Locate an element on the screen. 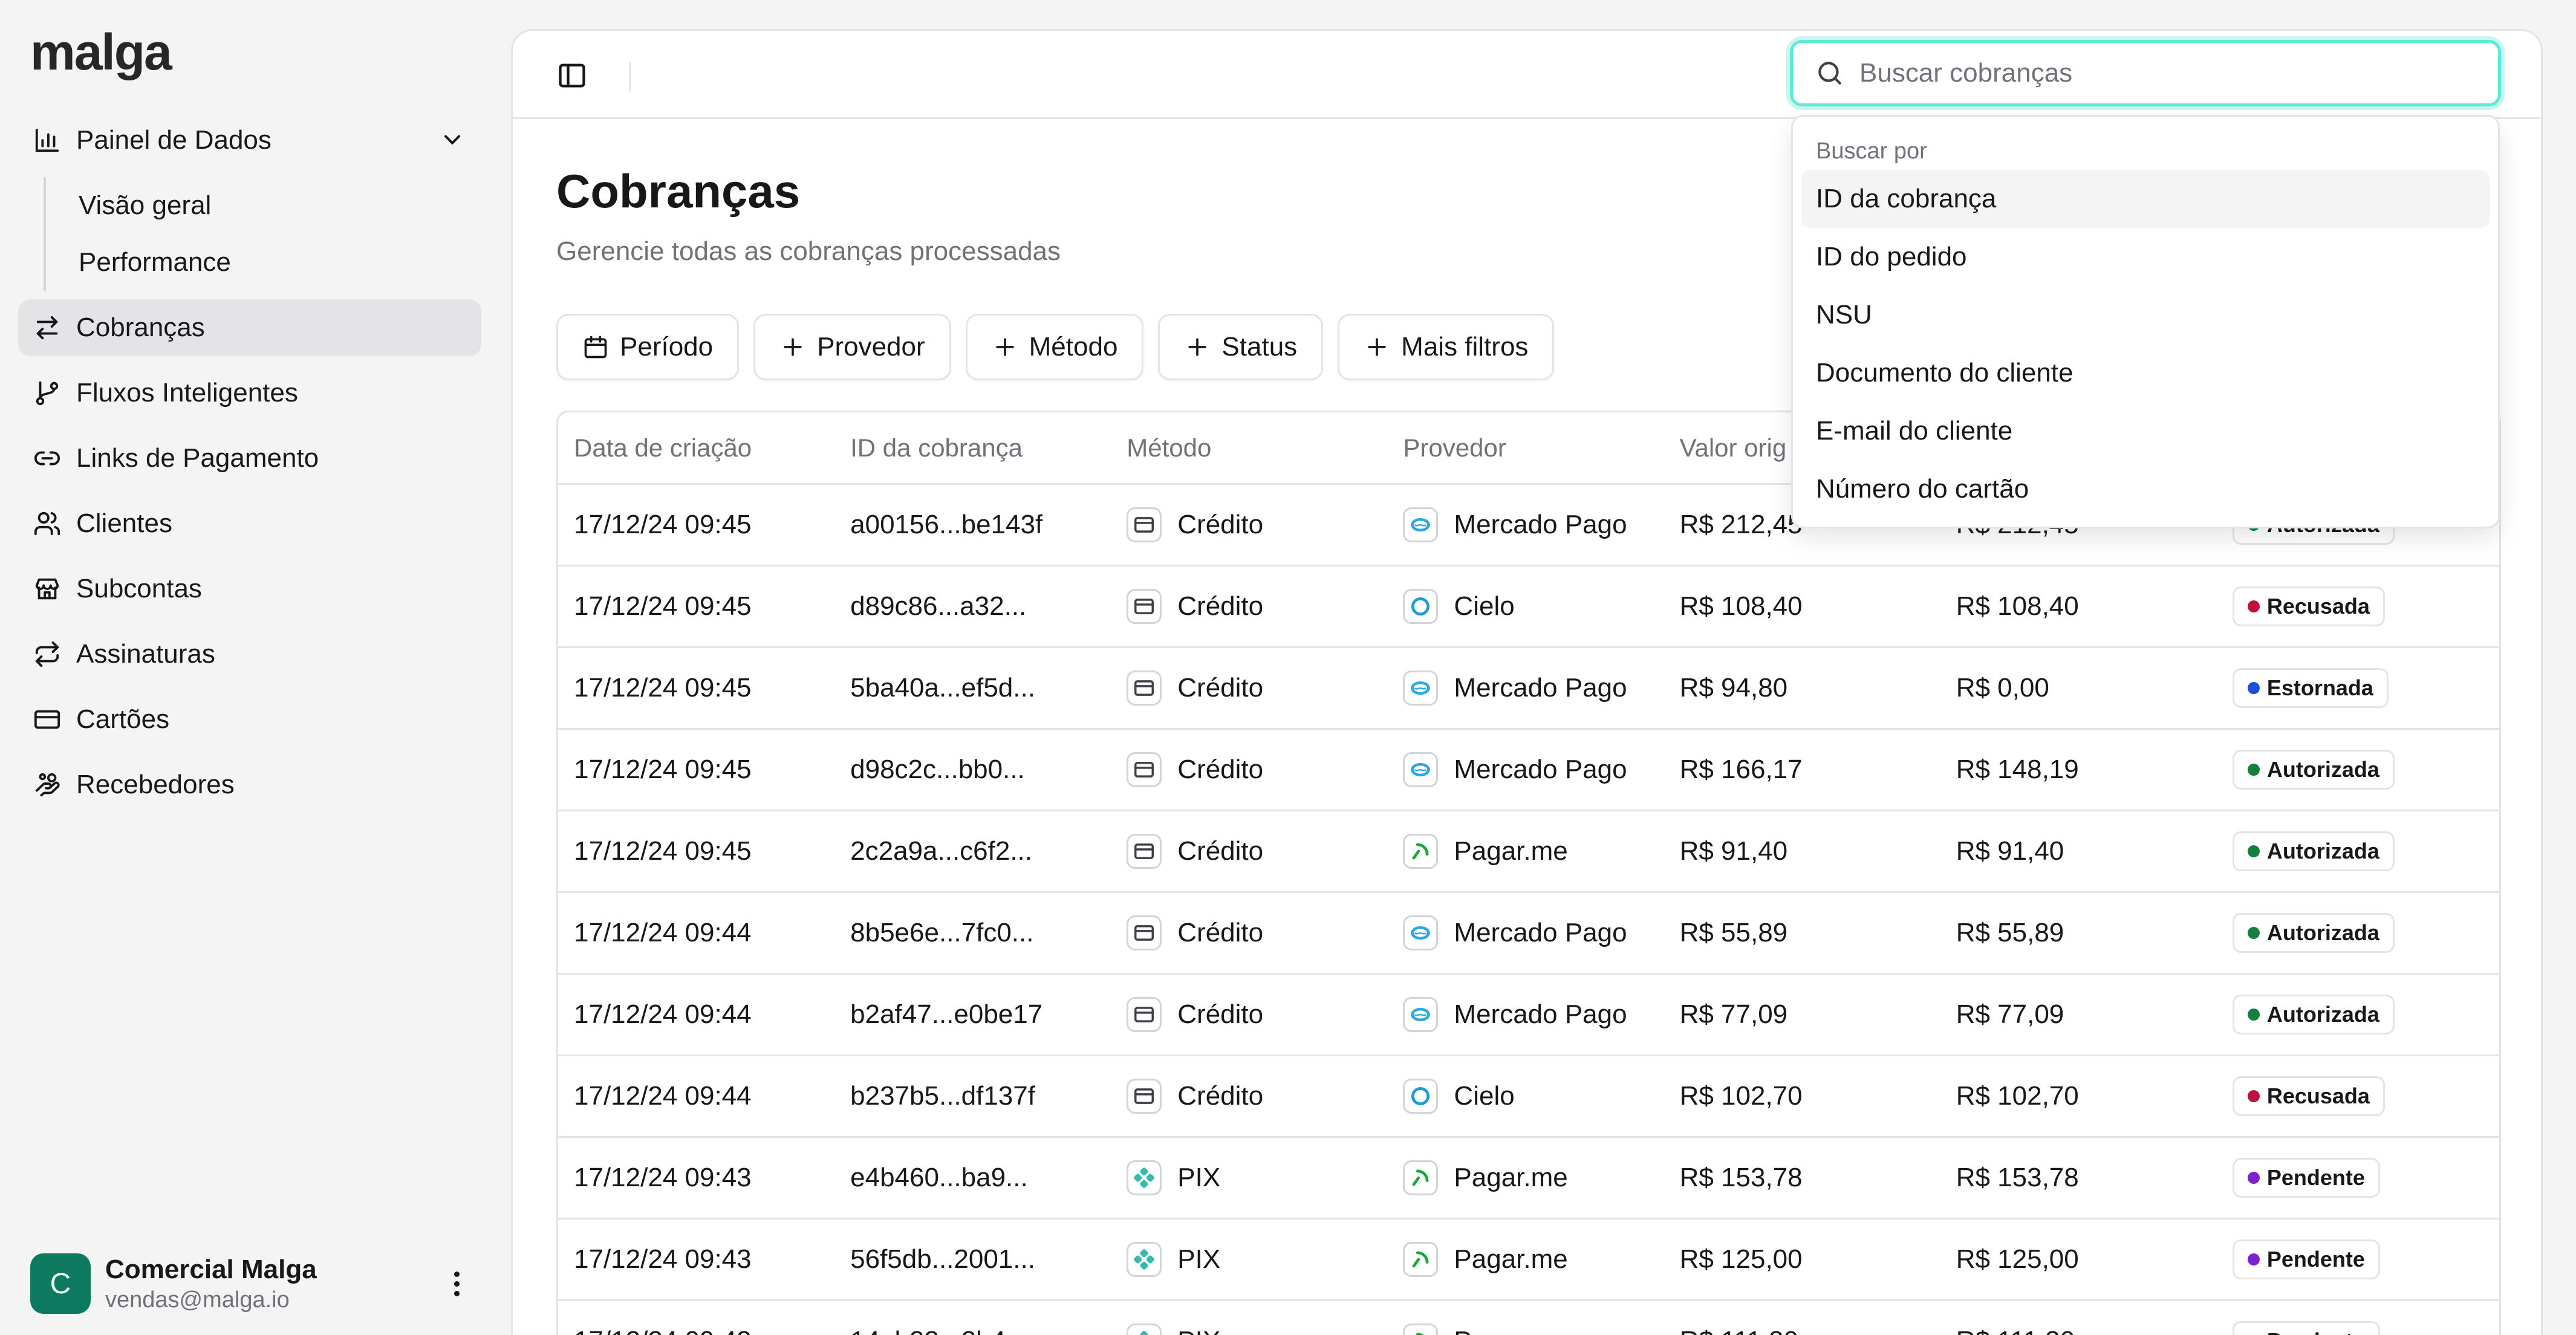  sidebar-item-label: Clientes is located at coordinates (124, 523).